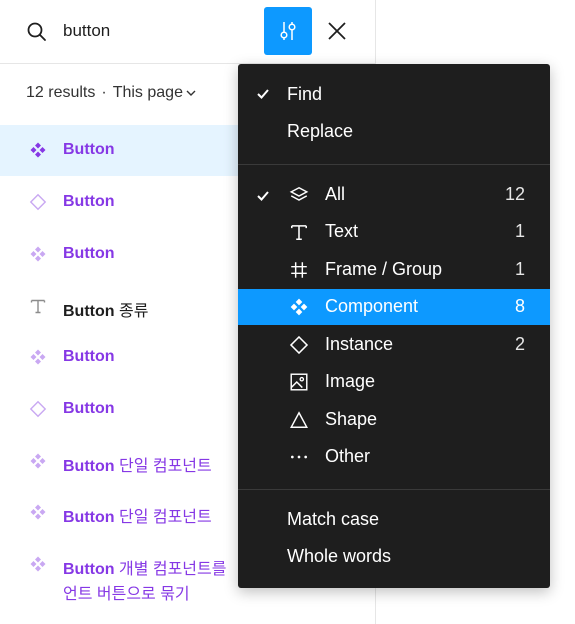  What do you see at coordinates (131, 311) in the screenshot?
I see `result-rest: 종류` at bounding box center [131, 311].